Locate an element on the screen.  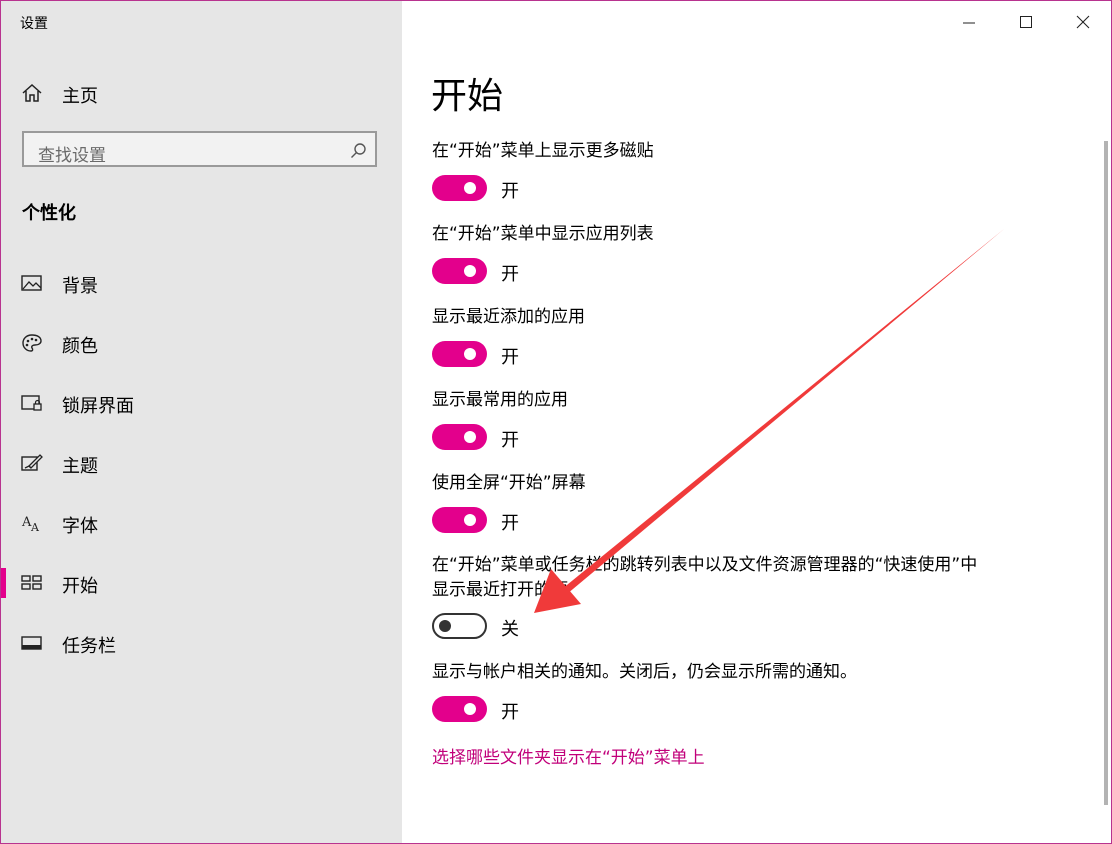
close-icon is located at coordinates (1083, 22).